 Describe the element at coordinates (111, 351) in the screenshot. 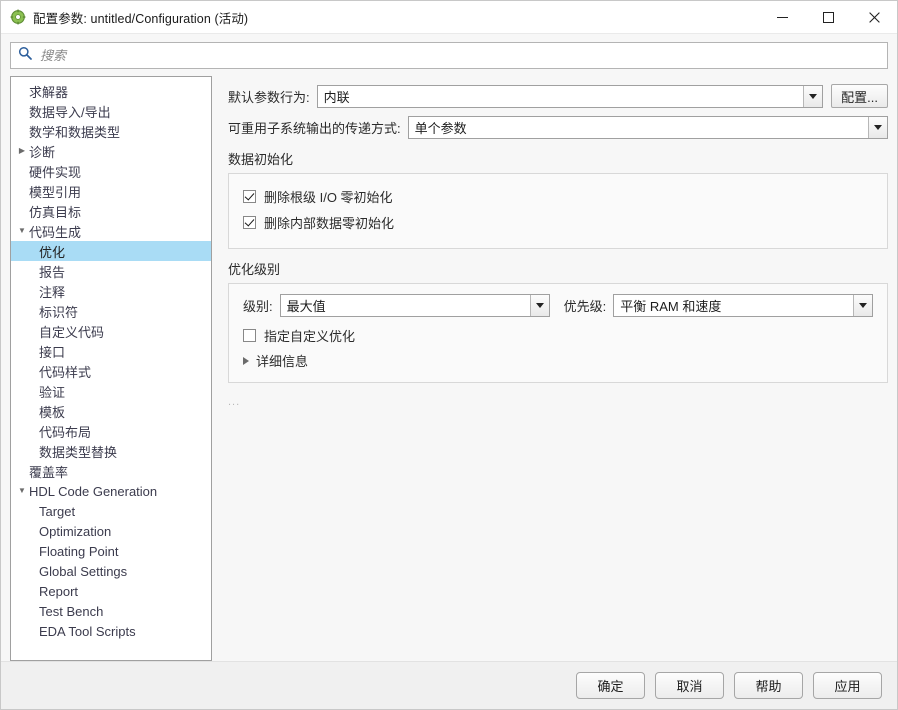

I see `sidebar-item: 接口` at that location.